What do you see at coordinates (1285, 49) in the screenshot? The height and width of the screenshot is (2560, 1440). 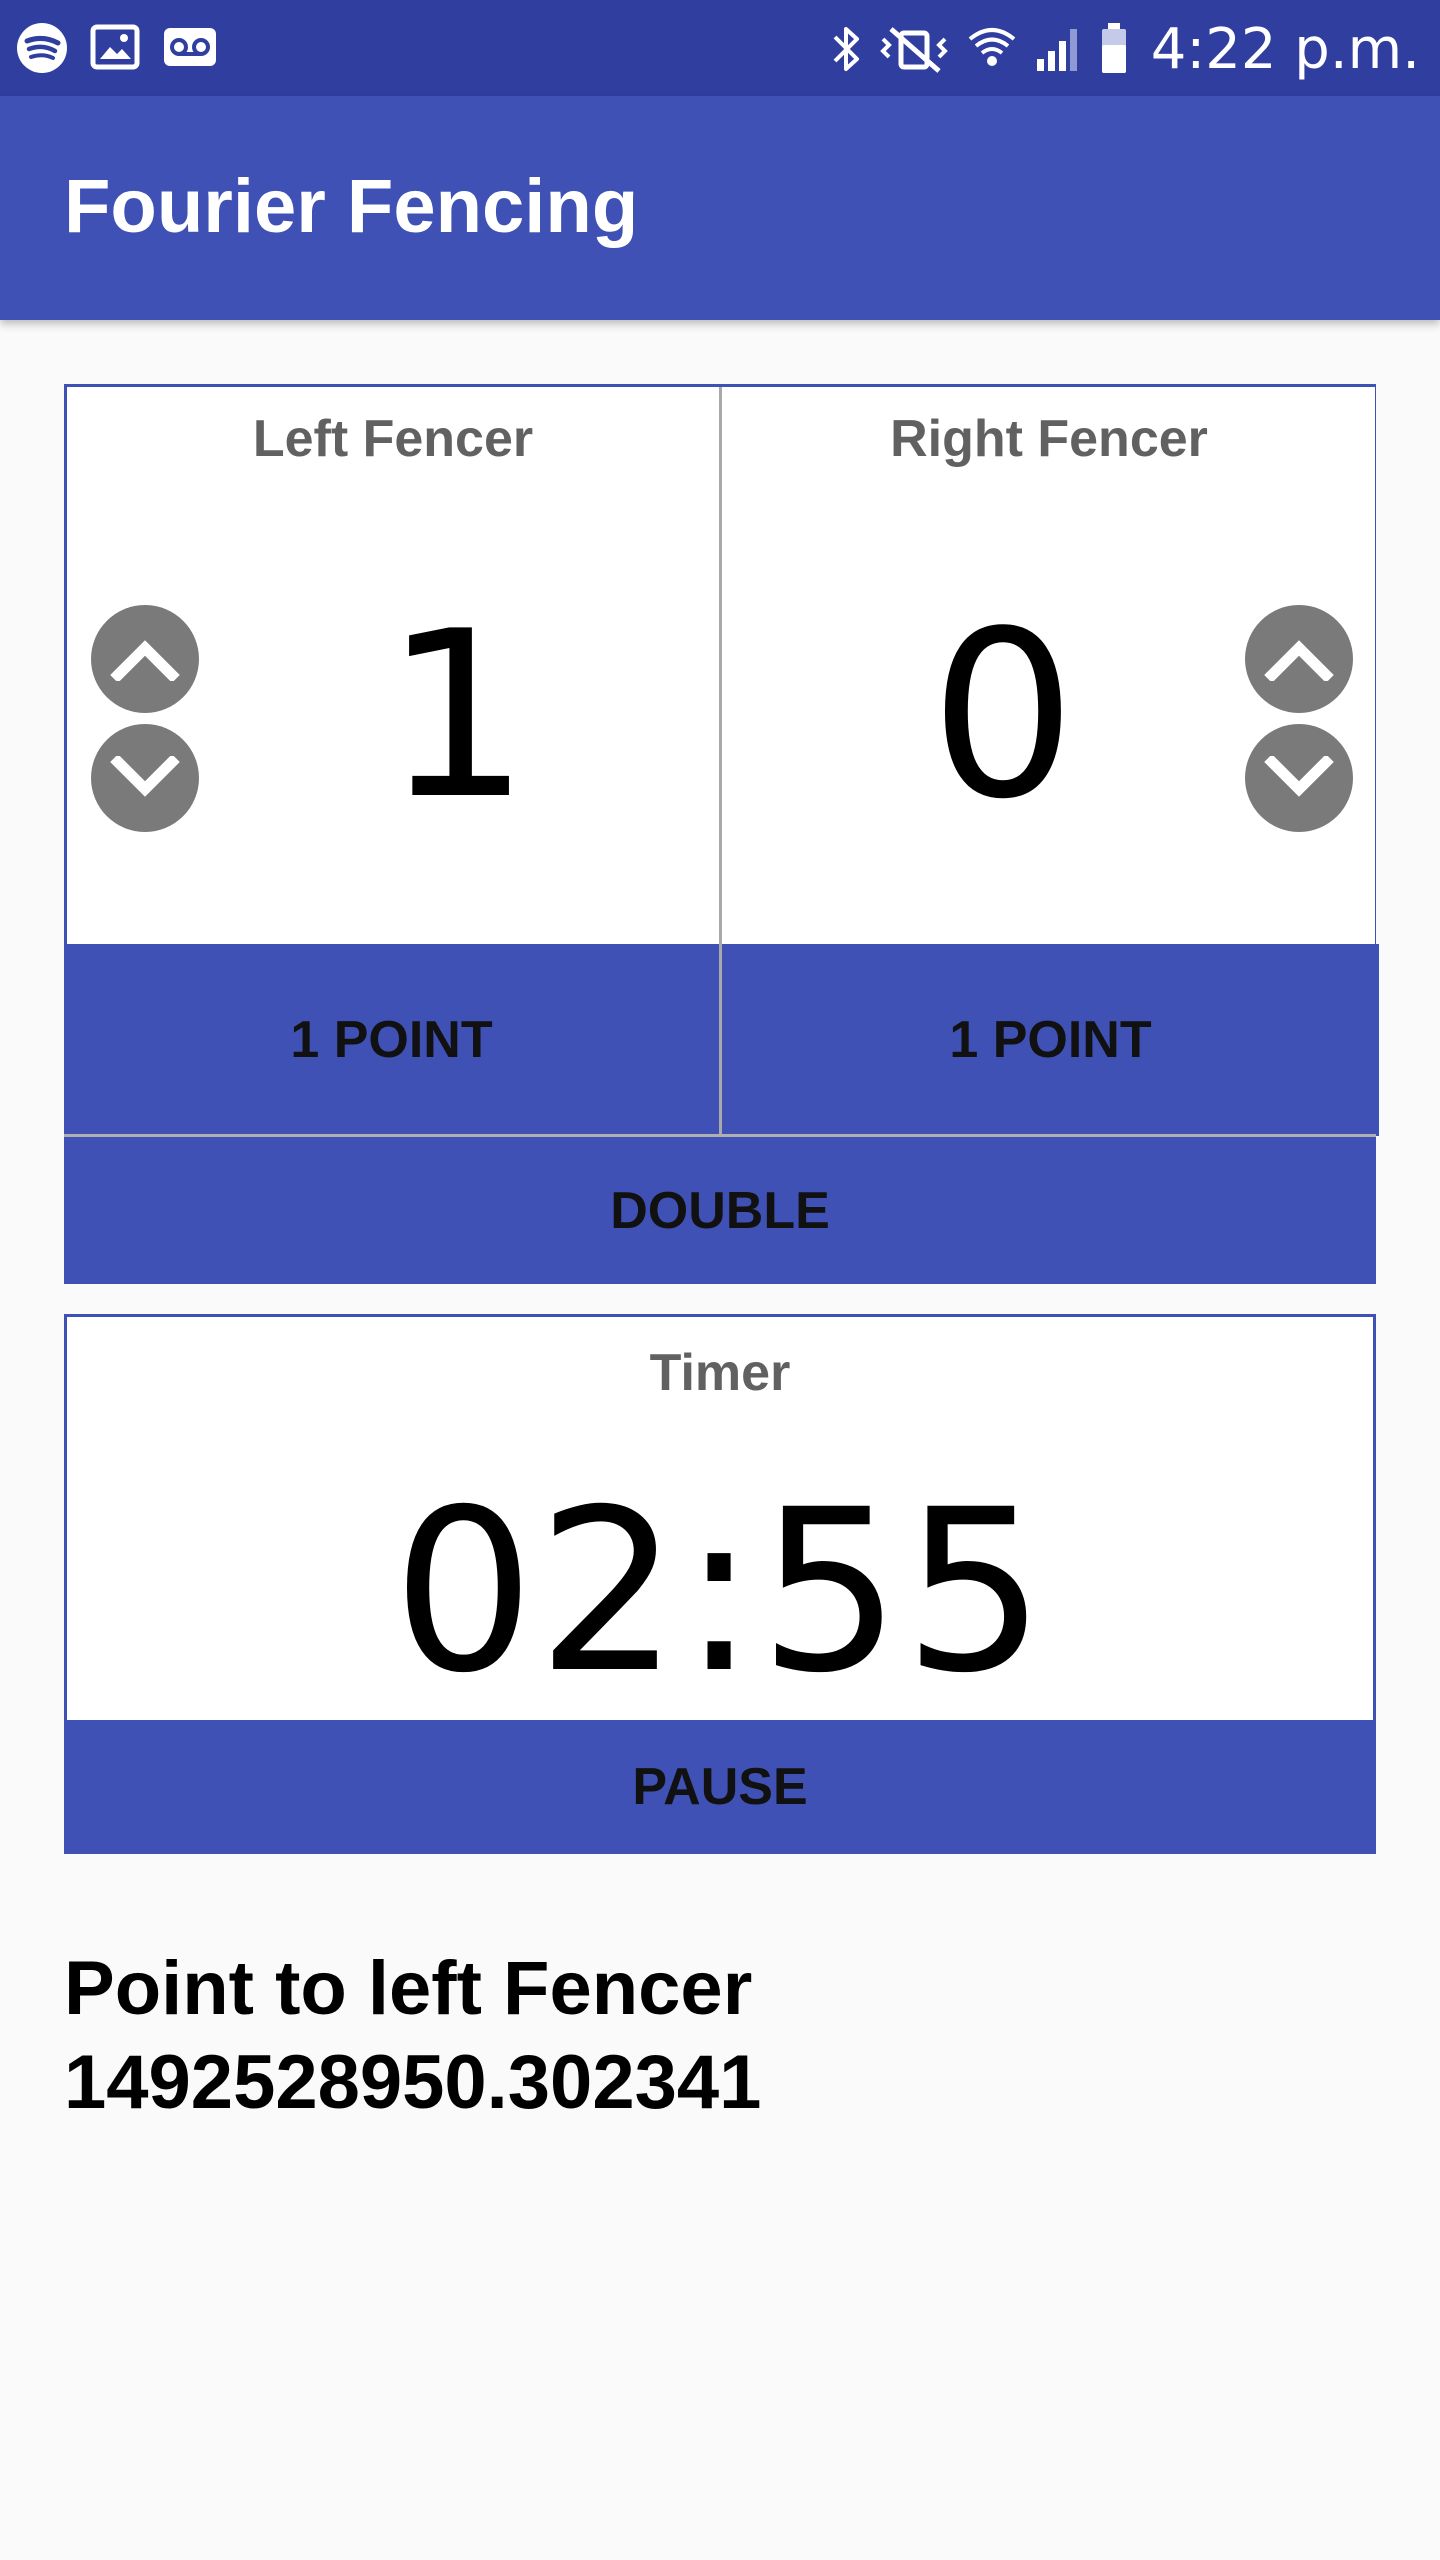 I see `status-time: 4:22 p.m.` at bounding box center [1285, 49].